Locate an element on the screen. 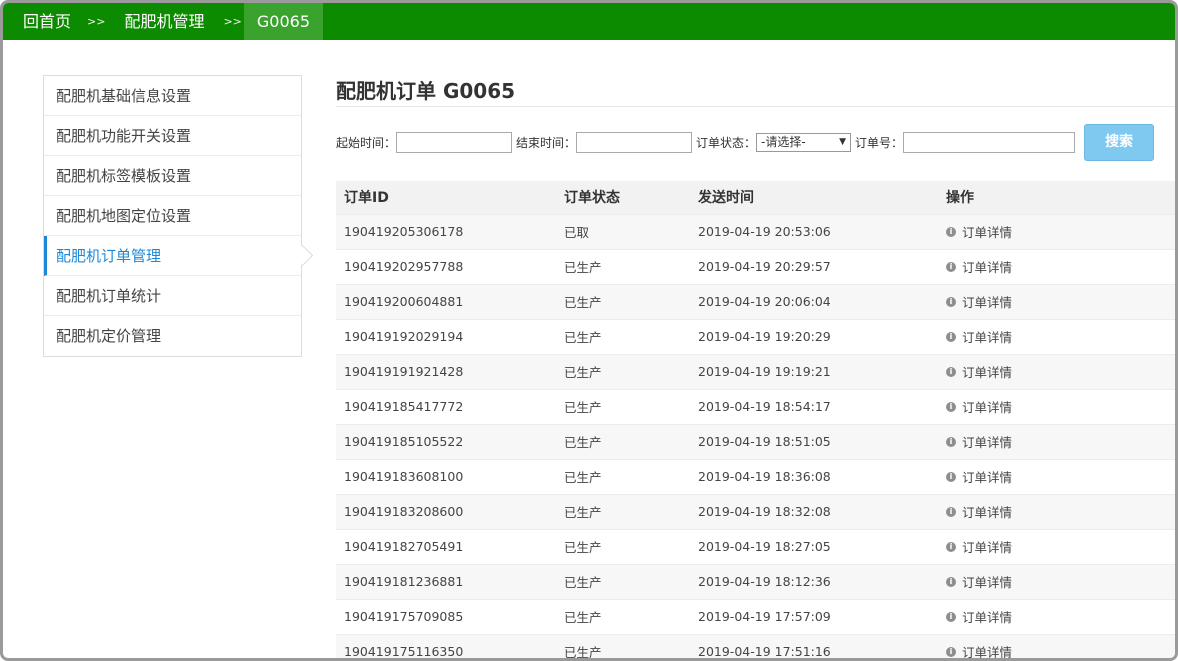 The width and height of the screenshot is (1178, 661). breadcrumb-section-link: 配肥机管理 is located at coordinates (164, 21).